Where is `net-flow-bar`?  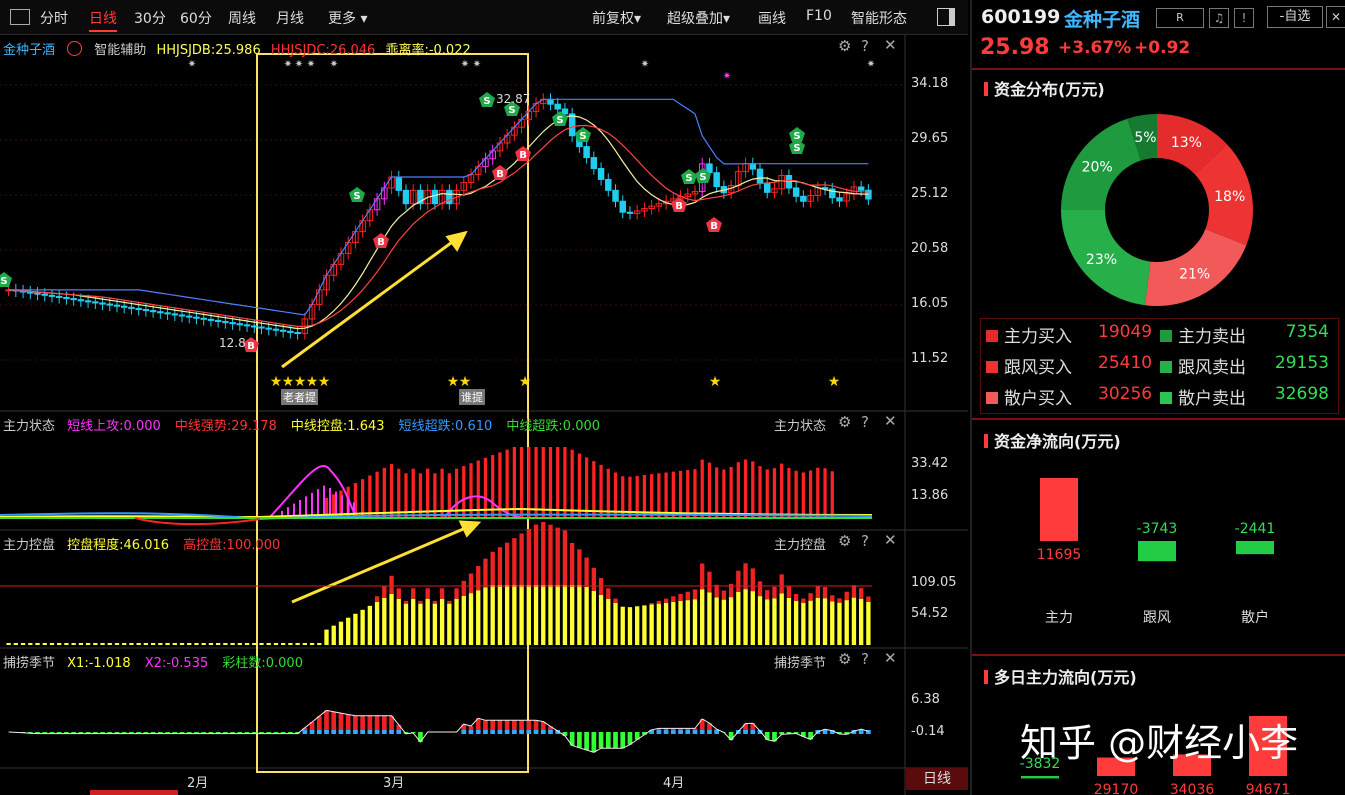
net-flow-bar is located at coordinates (1059, 509).